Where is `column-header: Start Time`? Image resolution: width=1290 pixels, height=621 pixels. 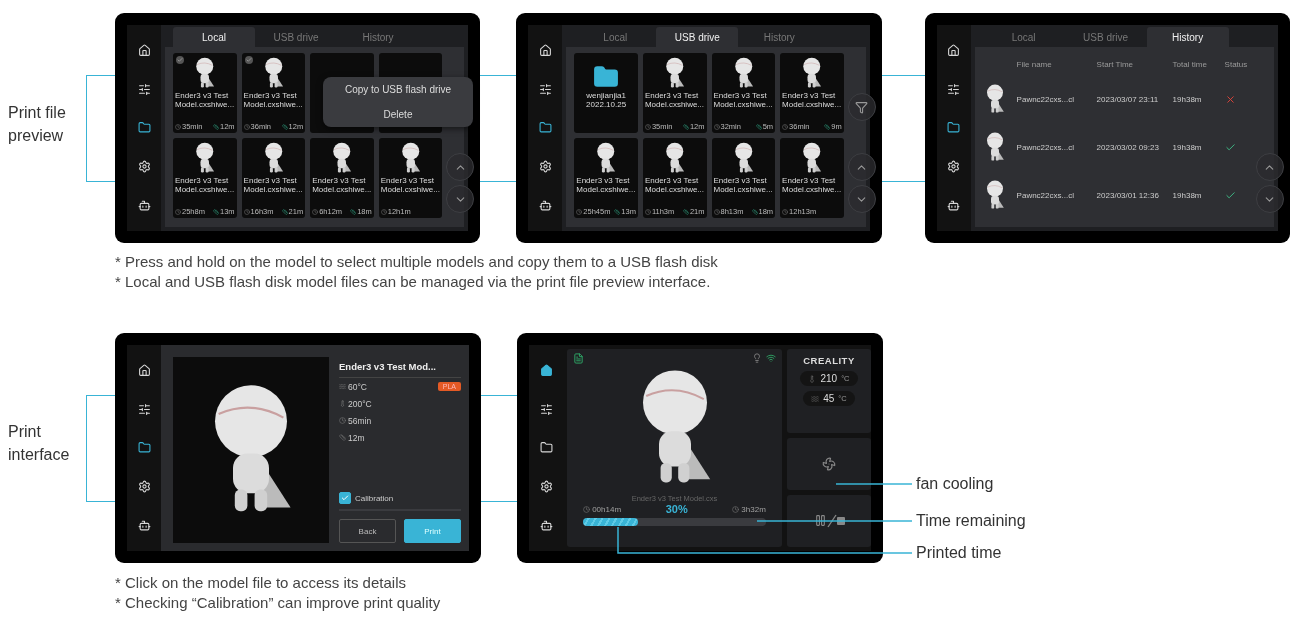 column-header: Start Time is located at coordinates (1115, 64).